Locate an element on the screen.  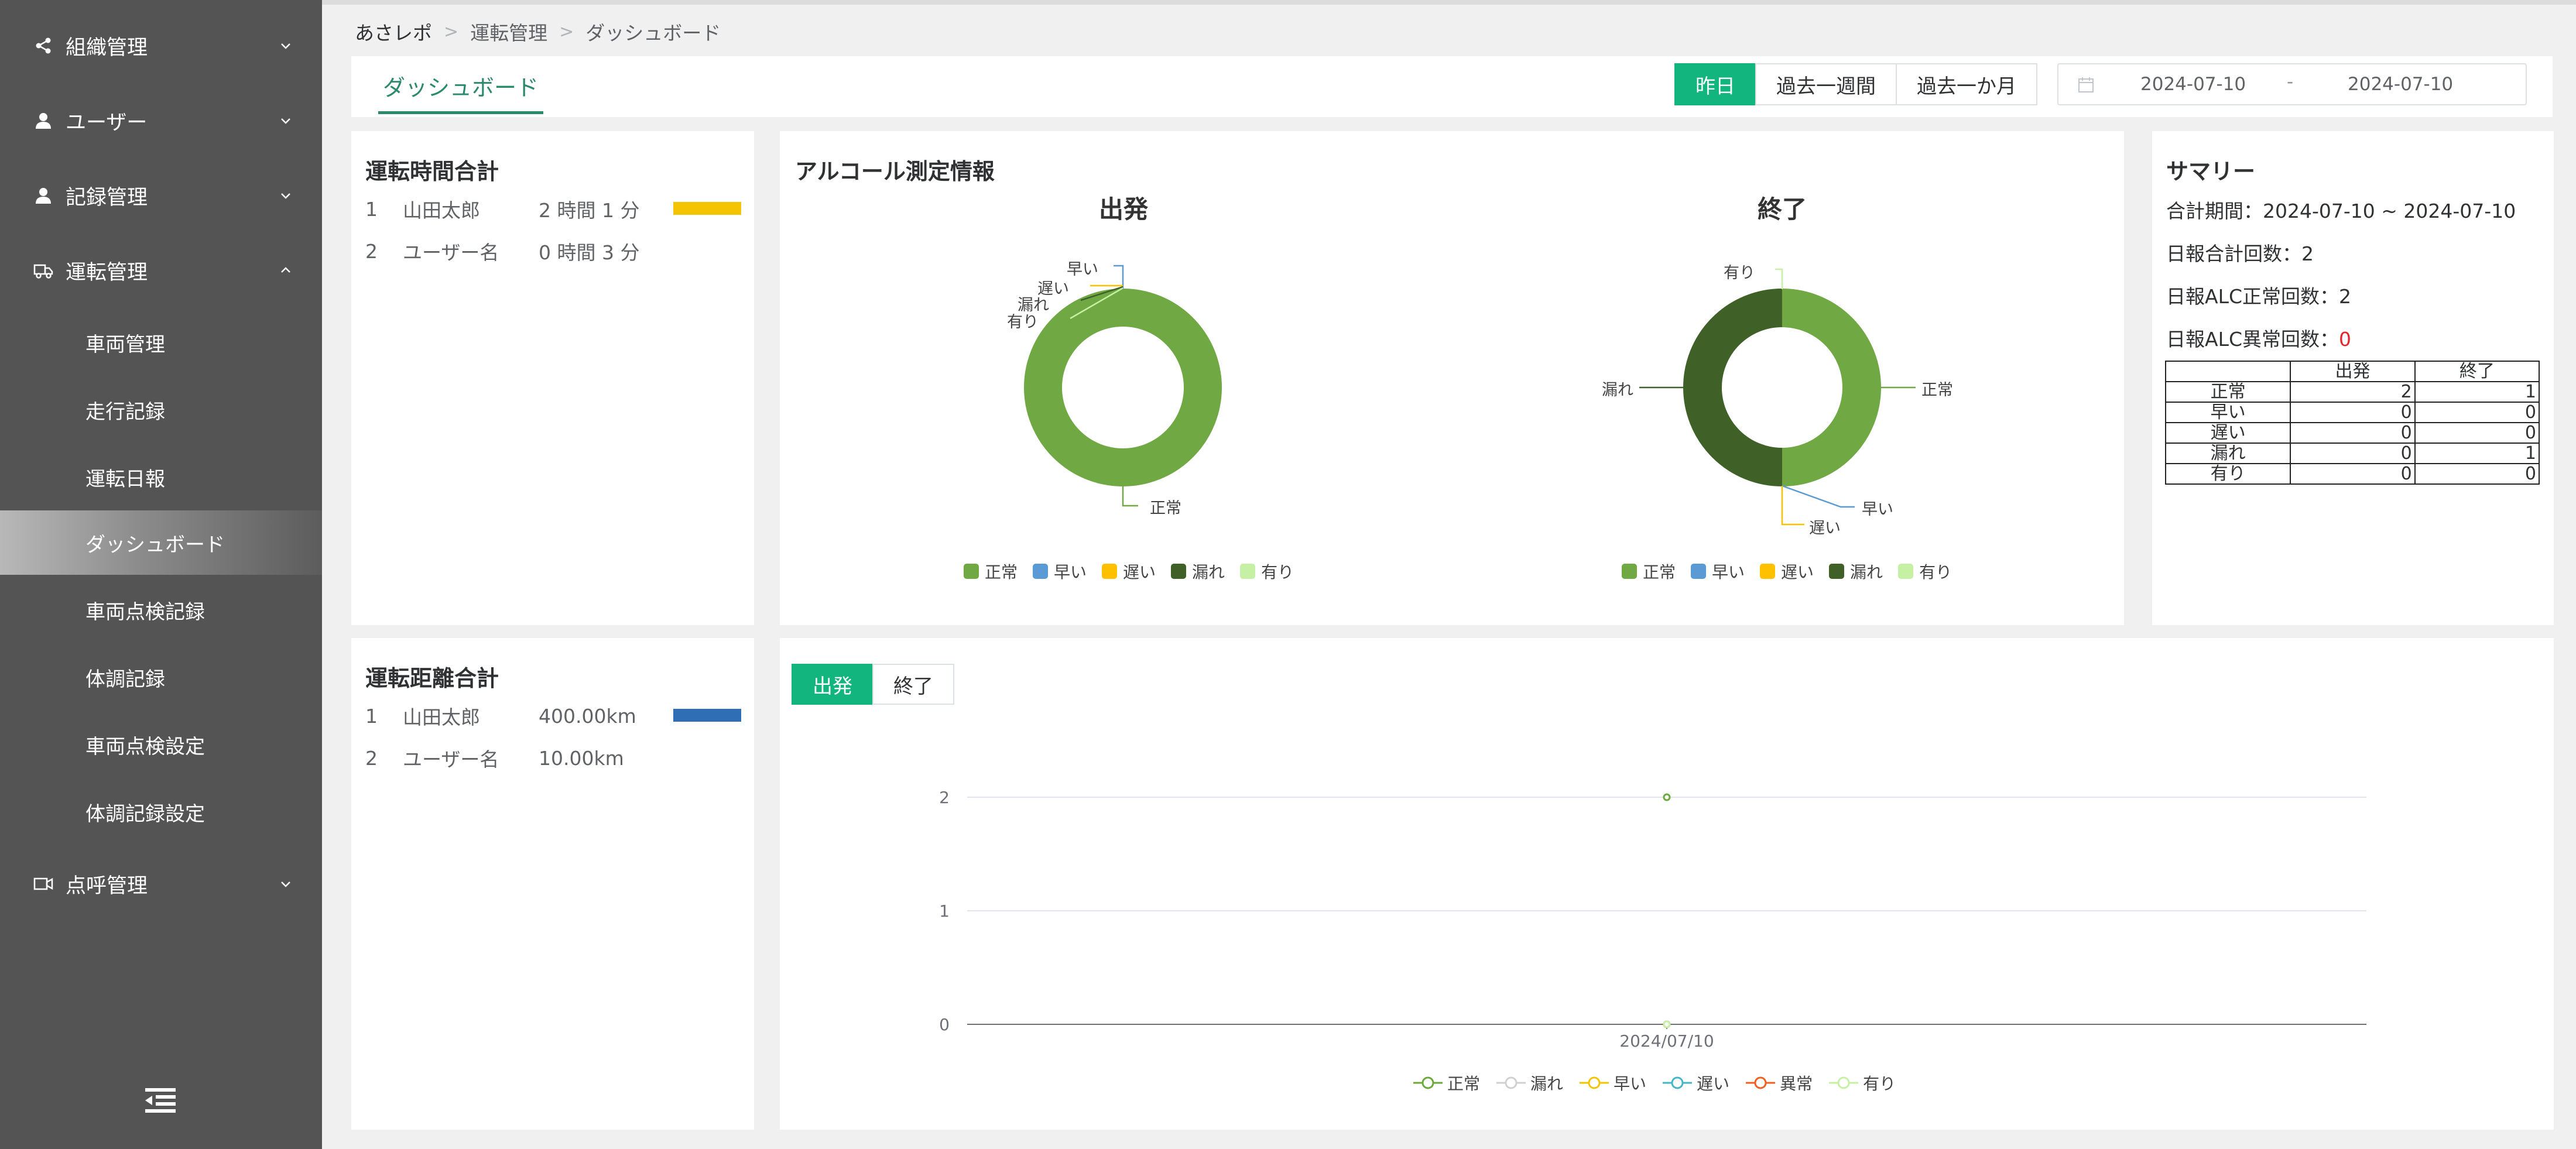
range-past-month-button: 過去一か月 is located at coordinates (1966, 84).